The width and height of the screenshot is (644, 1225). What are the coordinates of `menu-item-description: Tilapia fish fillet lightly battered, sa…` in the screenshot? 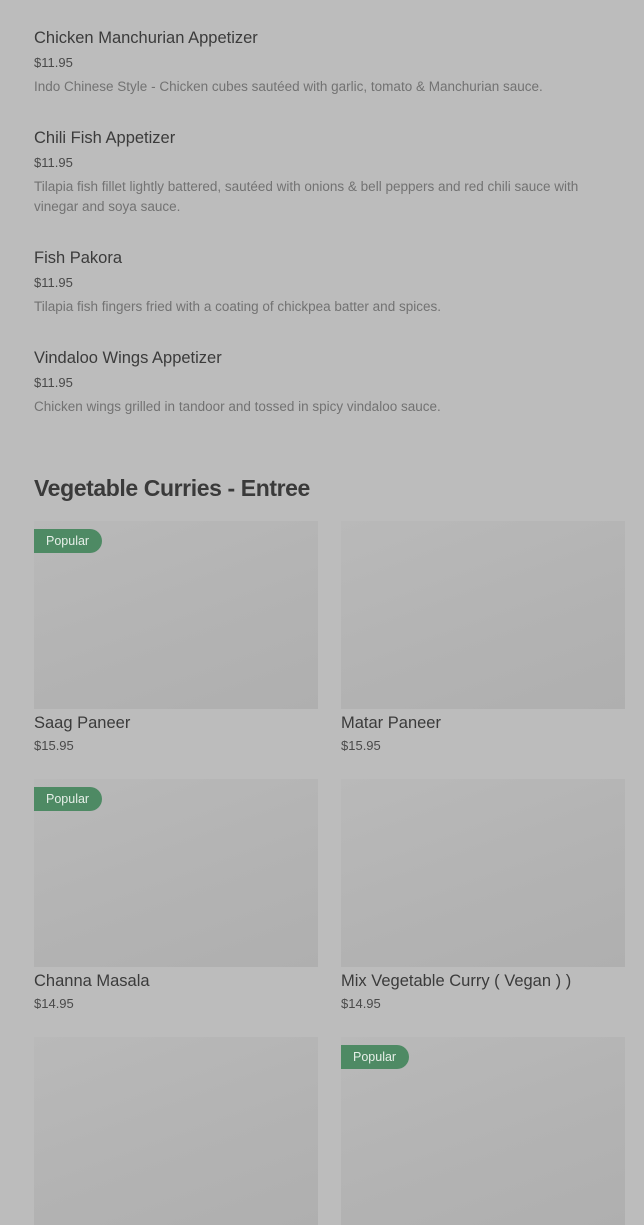 It's located at (306, 196).